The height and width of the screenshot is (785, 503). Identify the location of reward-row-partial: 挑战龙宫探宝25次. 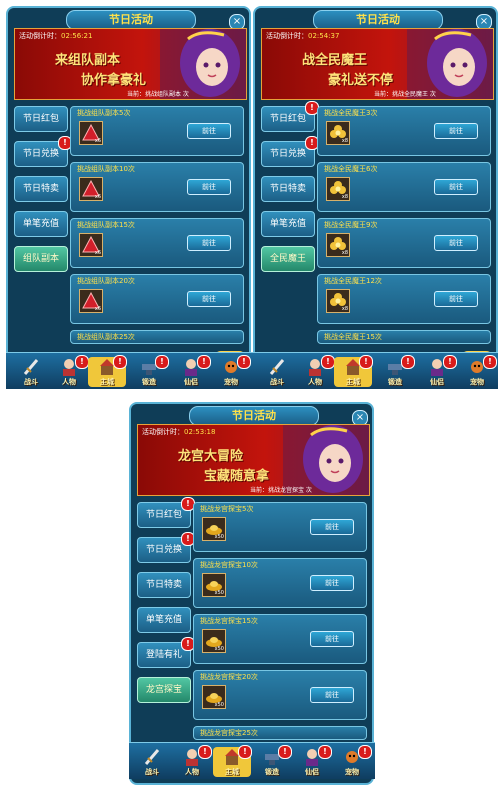
(280, 733).